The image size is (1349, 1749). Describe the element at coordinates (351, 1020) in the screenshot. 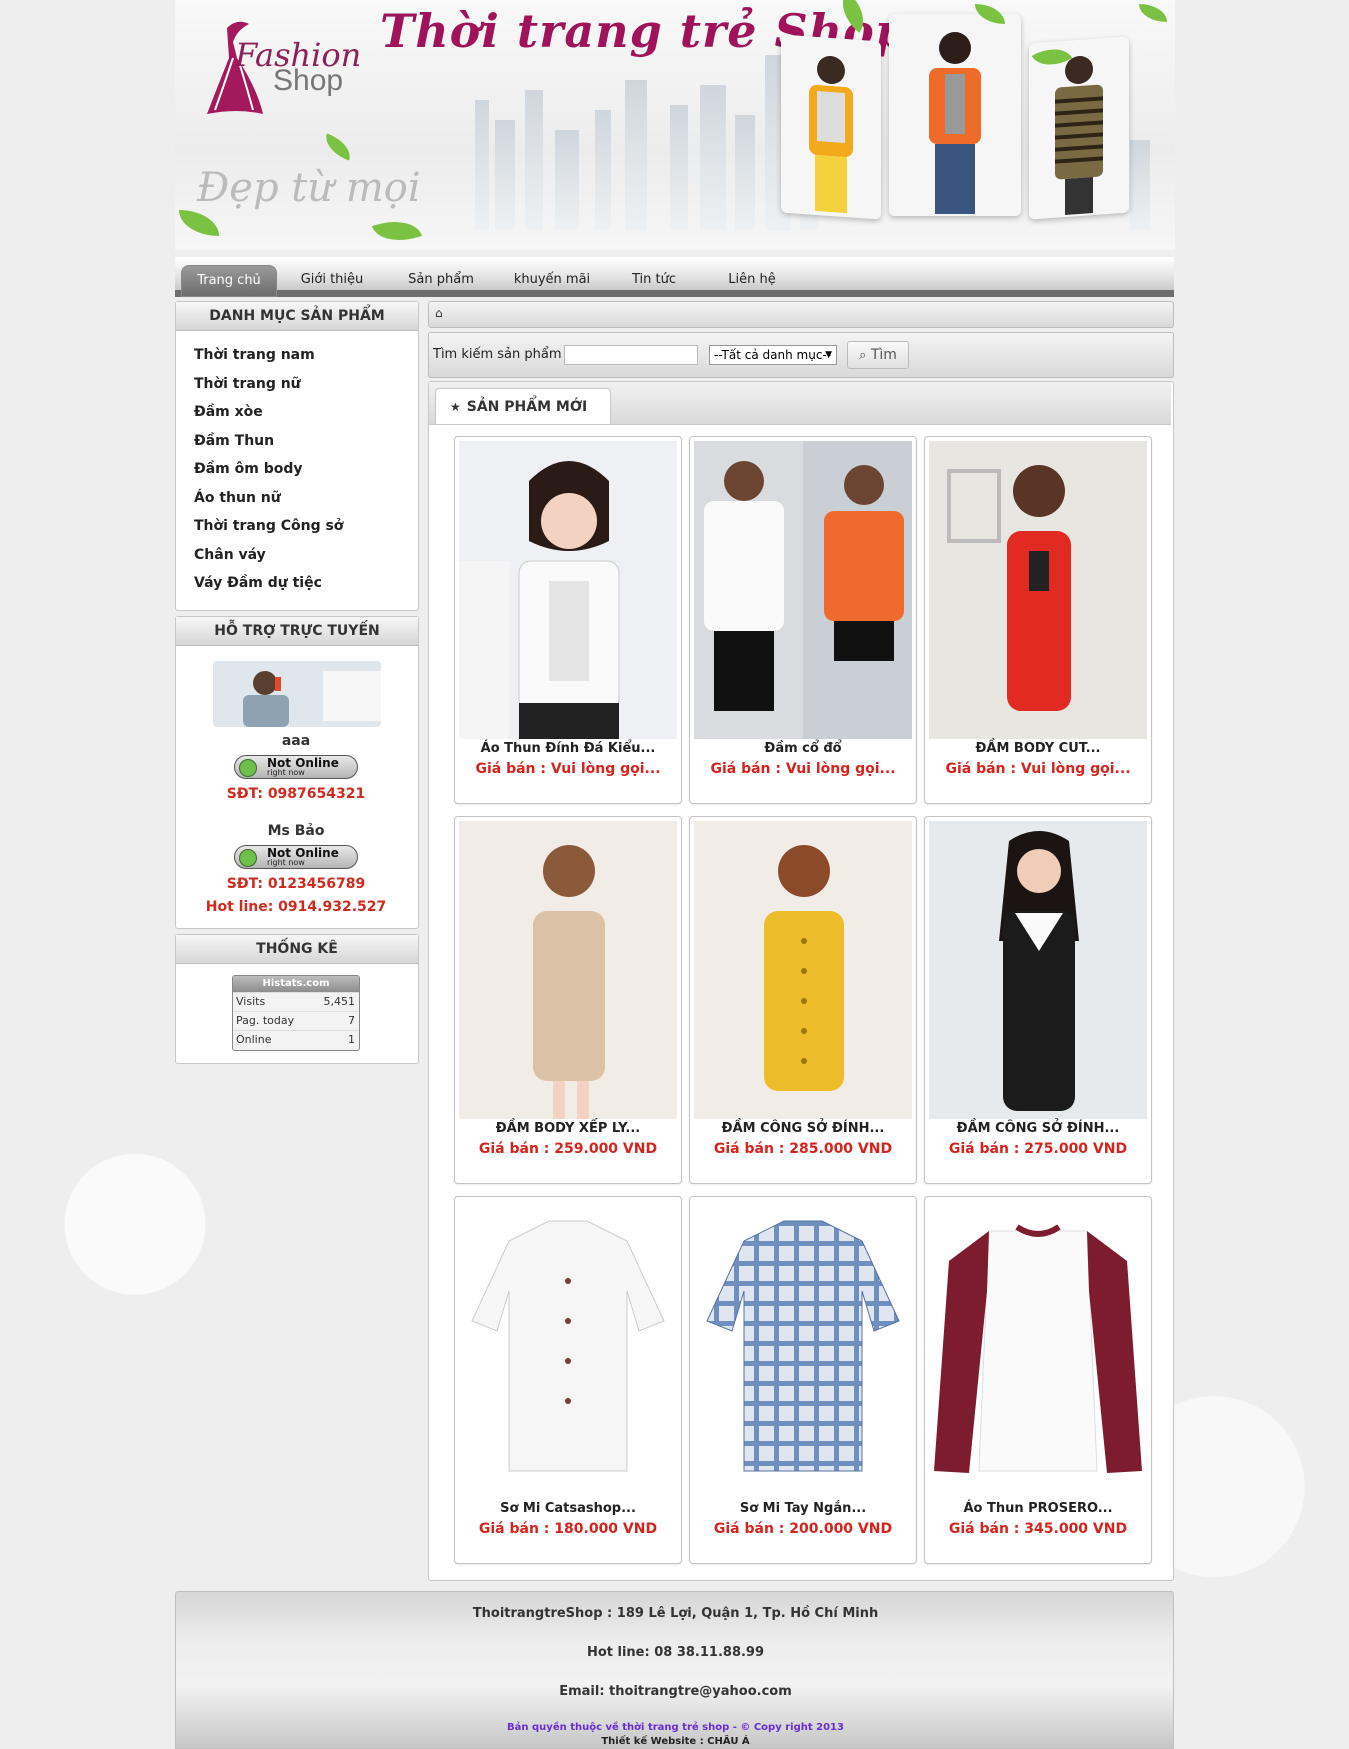

I see `stat-value: 7` at that location.